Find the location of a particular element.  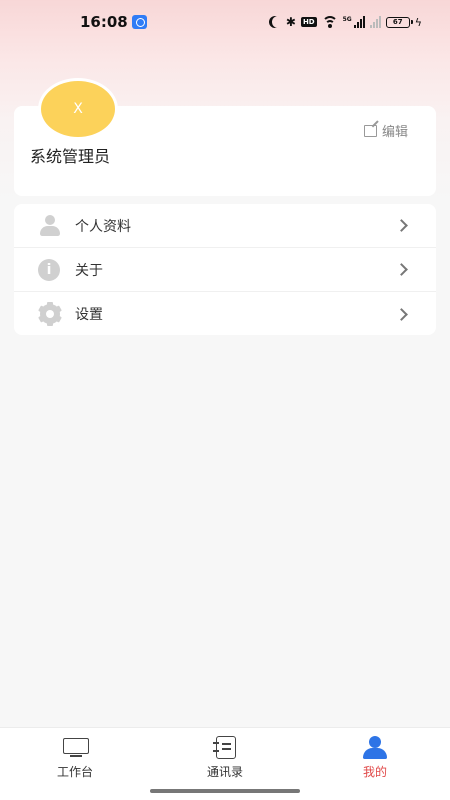

menu-item-label: 个人资料 is located at coordinates (103, 226).